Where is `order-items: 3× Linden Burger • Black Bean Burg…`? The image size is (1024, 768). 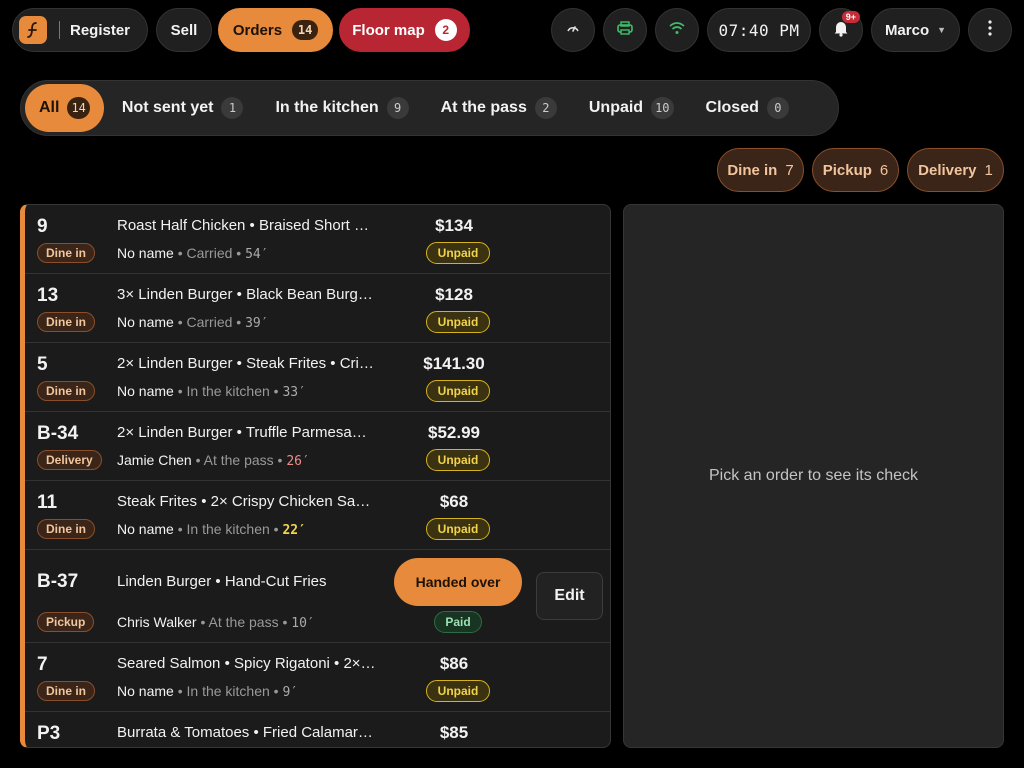
order-items: 3× Linden Burger • Black Bean Burg… is located at coordinates (245, 294).